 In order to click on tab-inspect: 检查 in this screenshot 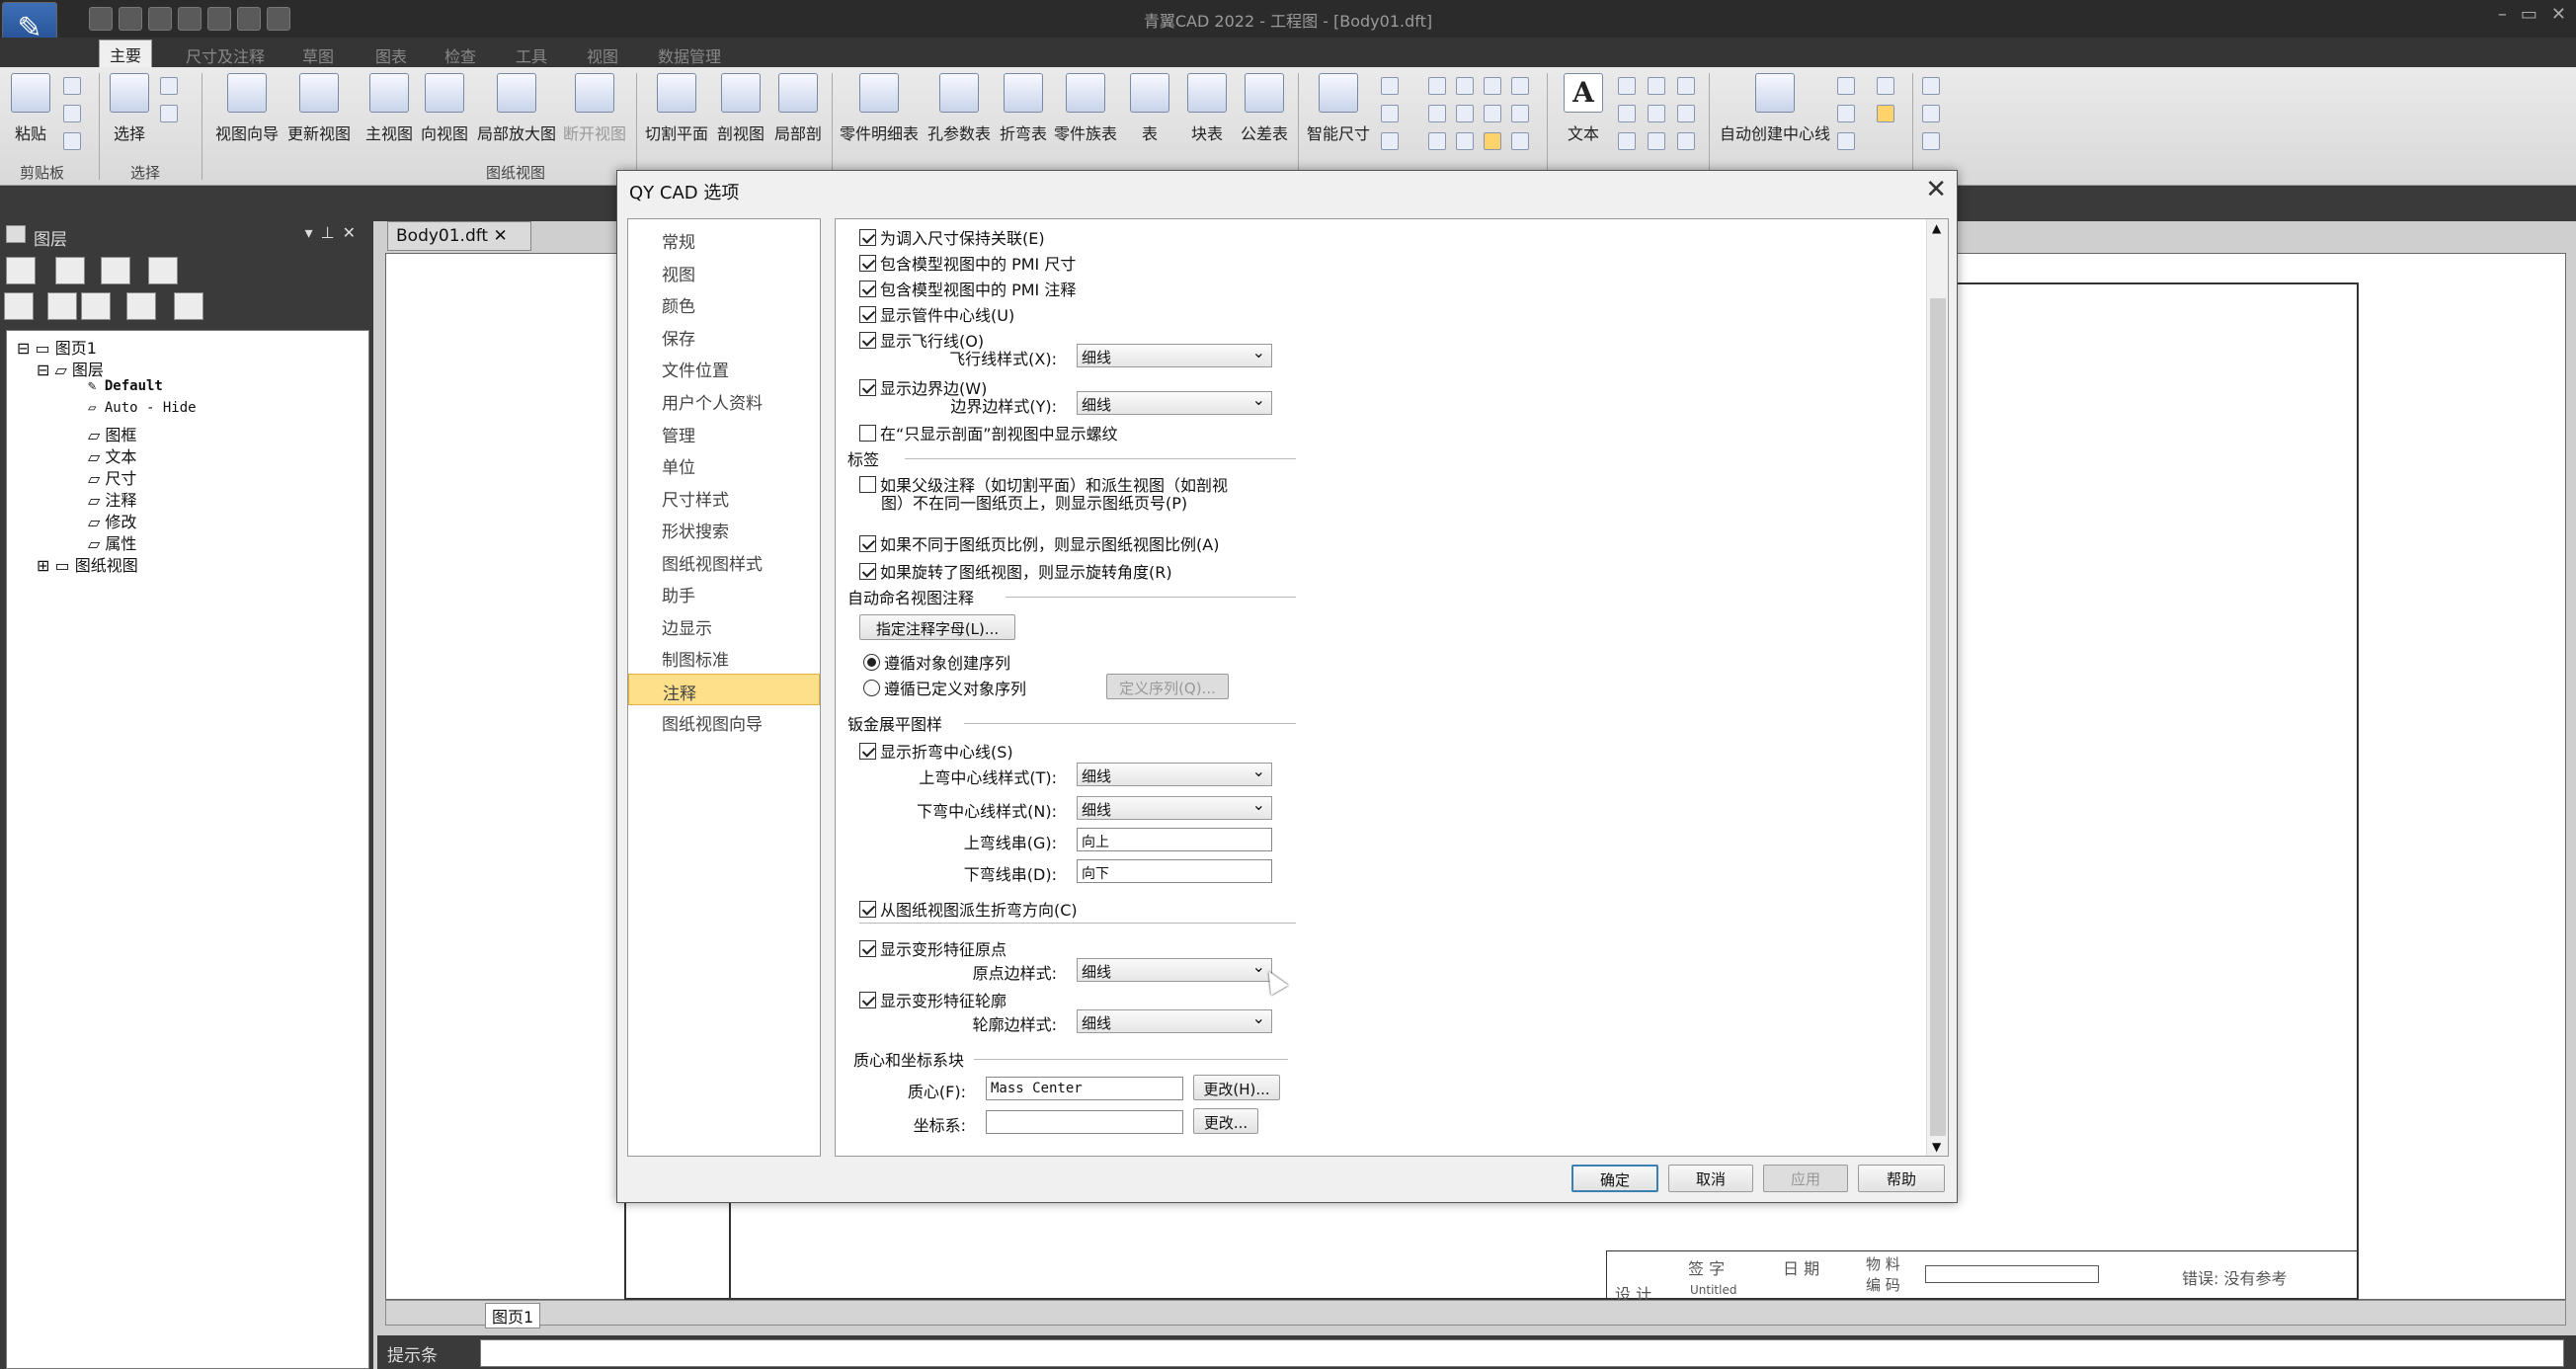, I will do `click(460, 55)`.